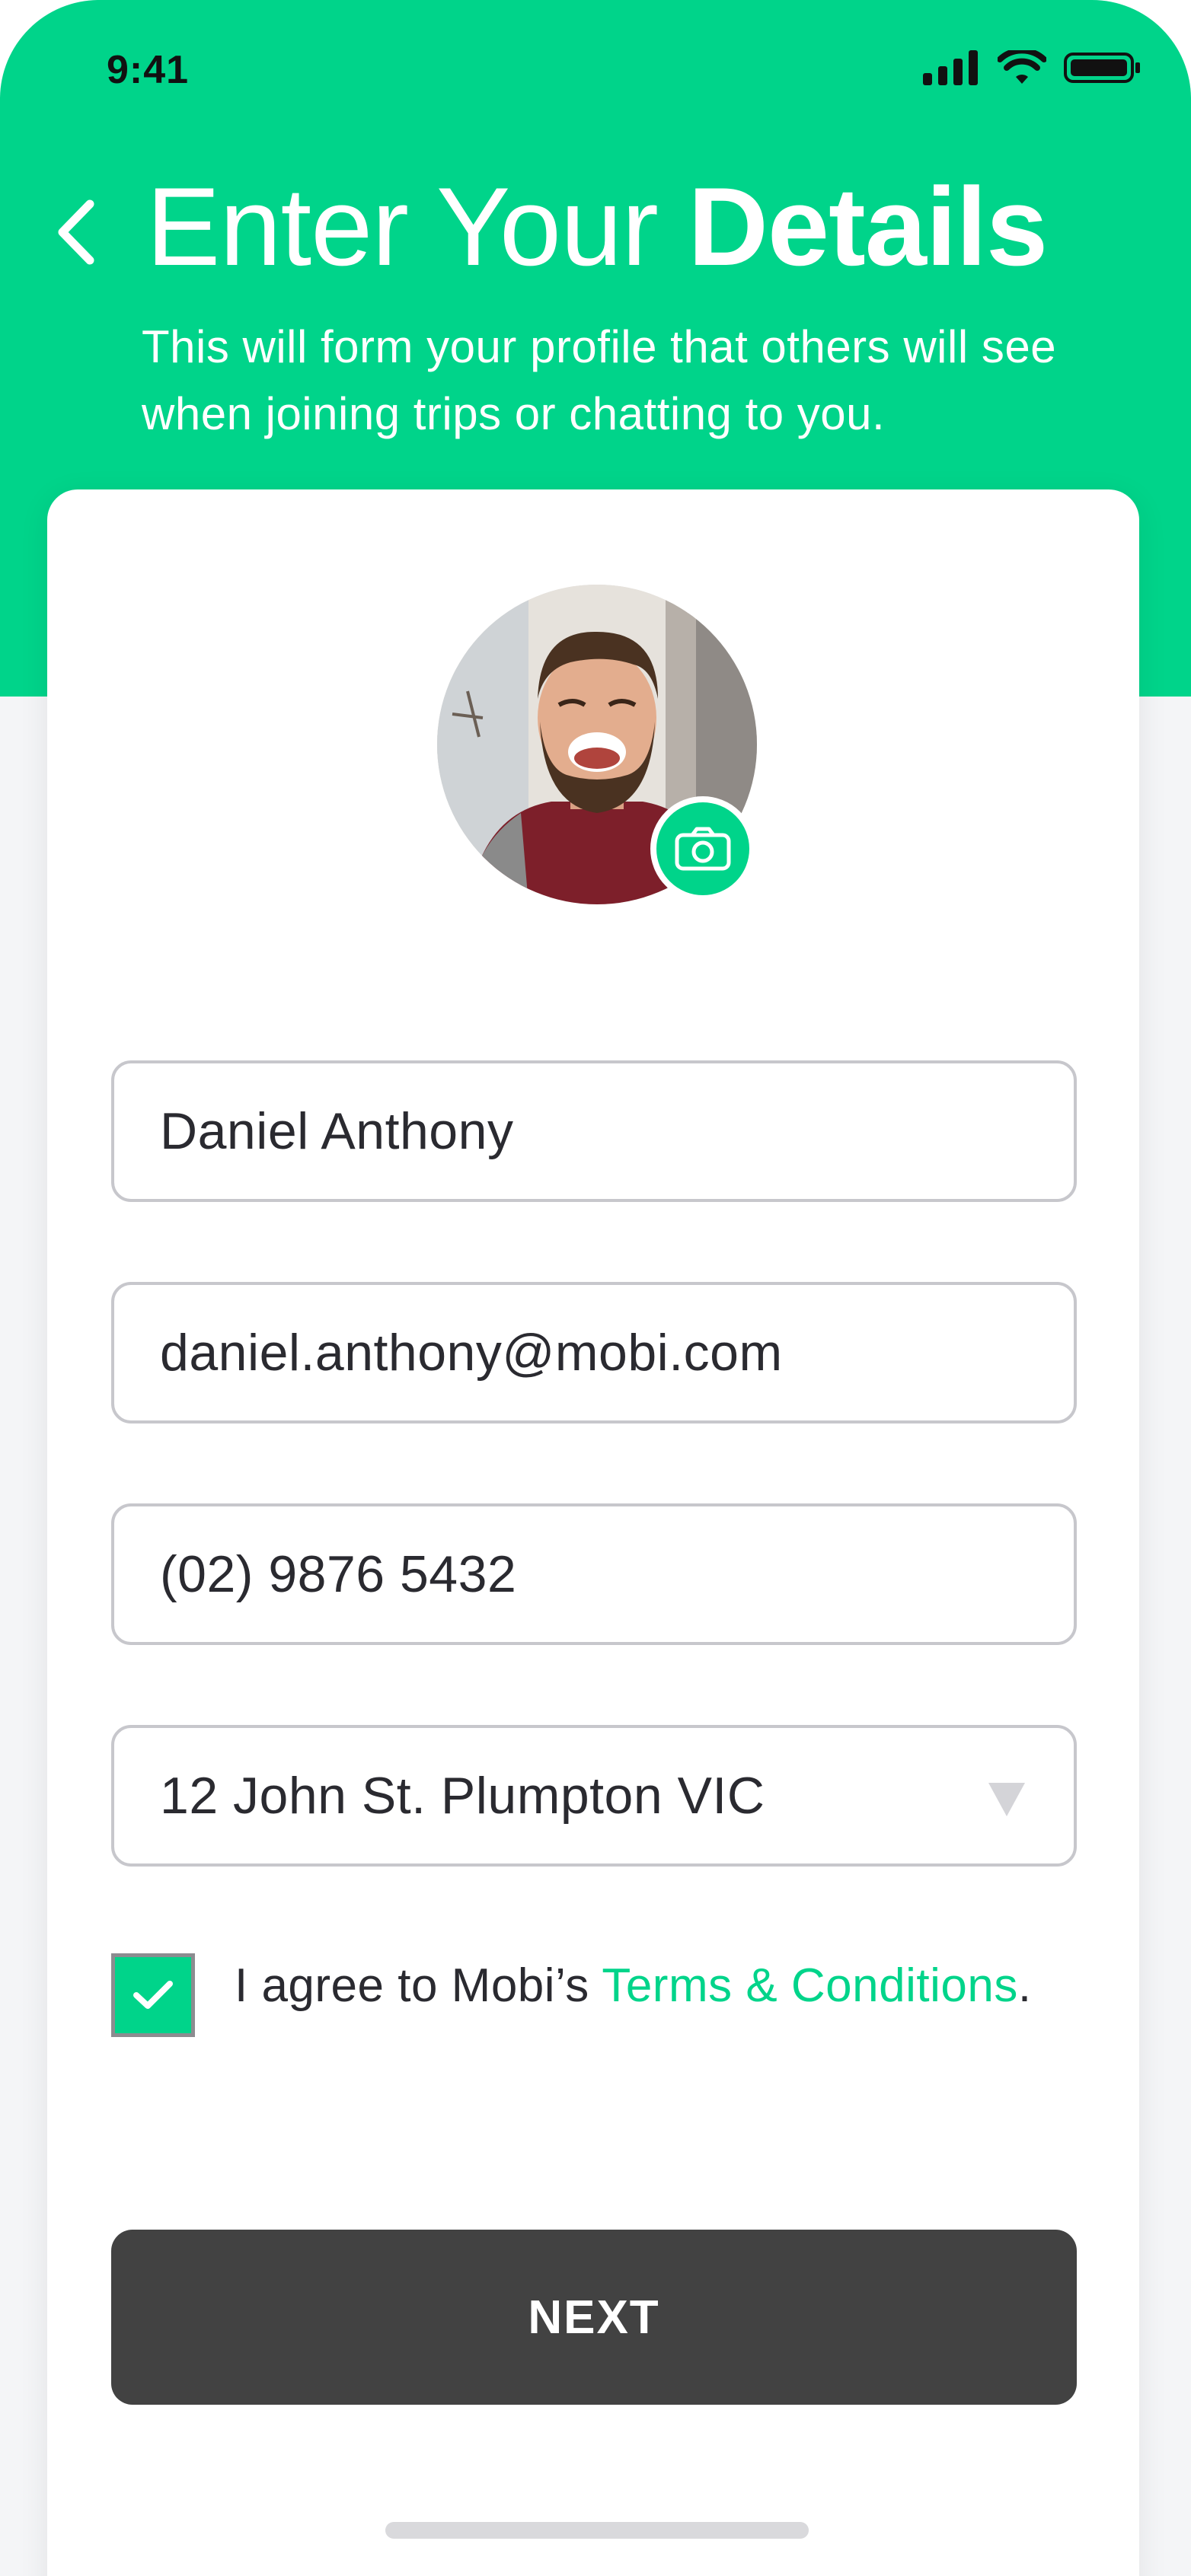 The width and height of the screenshot is (1191, 2576). What do you see at coordinates (810, 1985) in the screenshot?
I see `terms-conditions-link: Terms & Conditions` at bounding box center [810, 1985].